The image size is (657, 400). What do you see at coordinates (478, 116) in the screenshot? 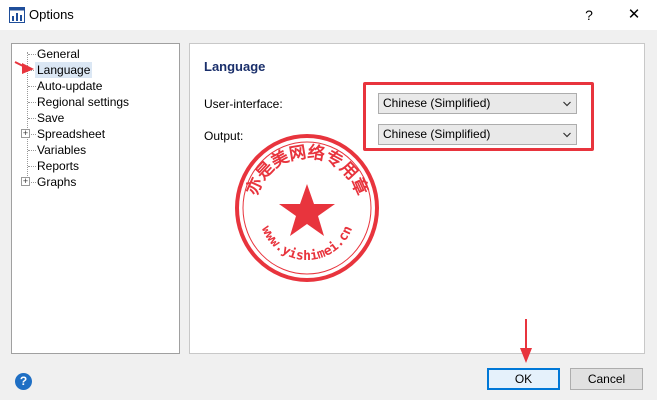
I see `red-highlight-box` at bounding box center [478, 116].